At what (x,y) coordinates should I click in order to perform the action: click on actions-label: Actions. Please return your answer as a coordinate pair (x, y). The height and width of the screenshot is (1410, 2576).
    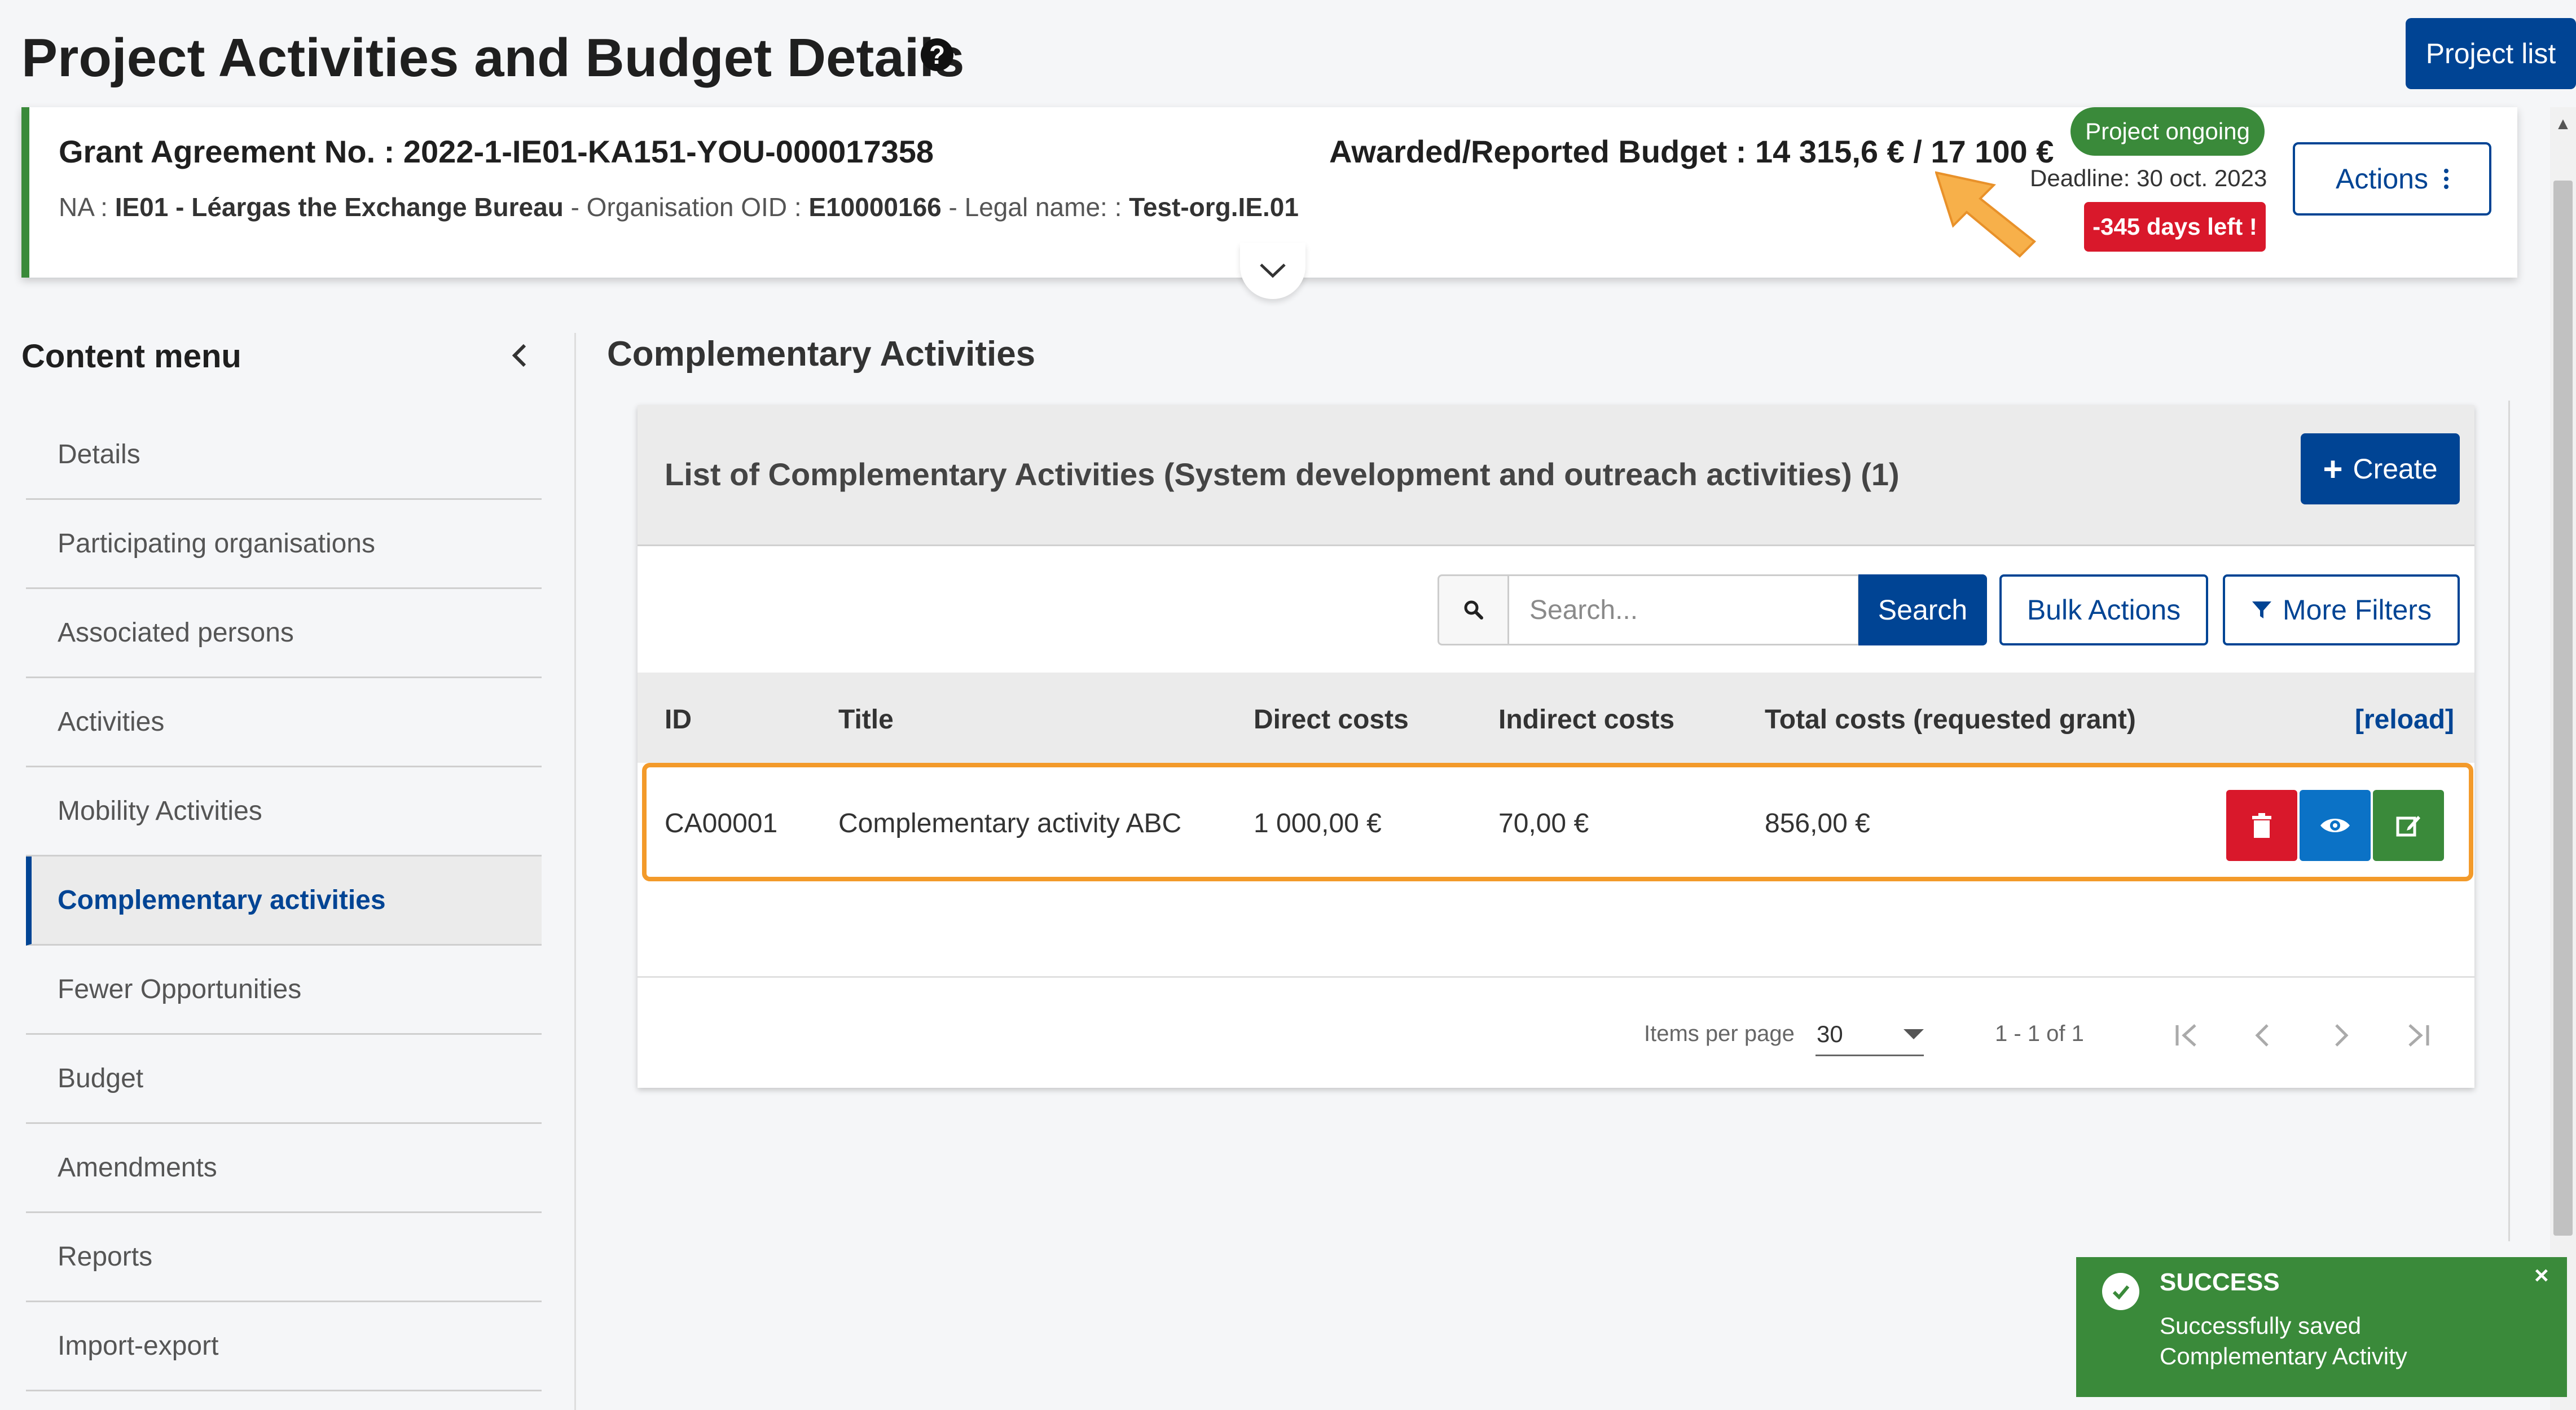
    Looking at the image, I should click on (2382, 179).